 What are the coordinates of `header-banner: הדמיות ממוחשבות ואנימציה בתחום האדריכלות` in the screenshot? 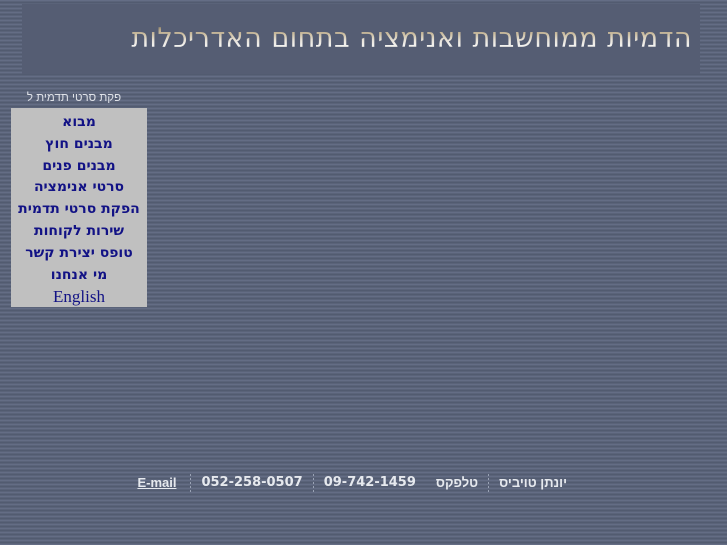 It's located at (361, 39).